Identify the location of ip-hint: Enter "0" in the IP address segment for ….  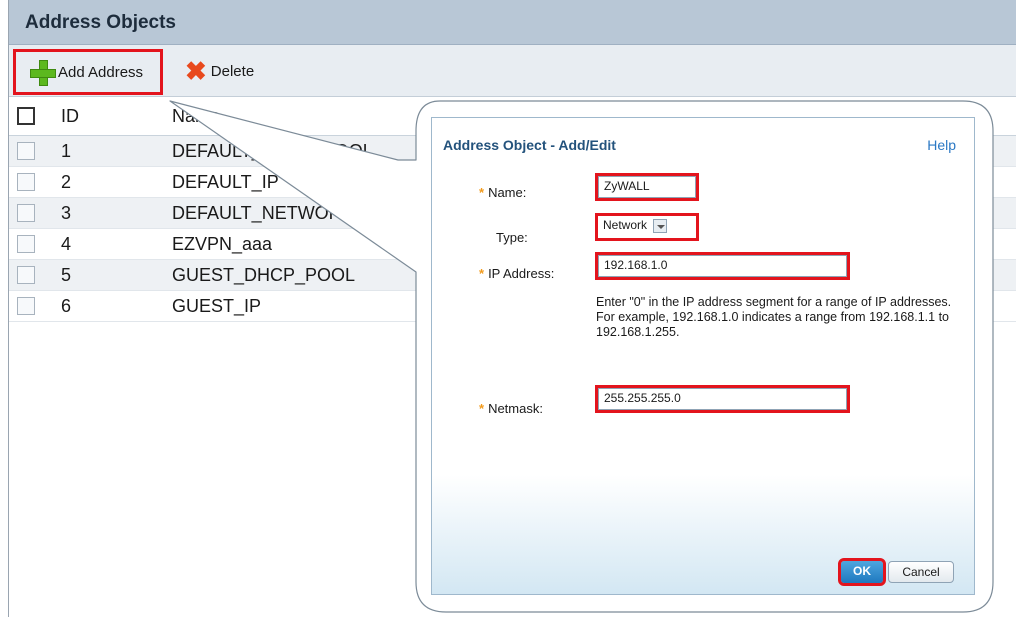
(781, 317).